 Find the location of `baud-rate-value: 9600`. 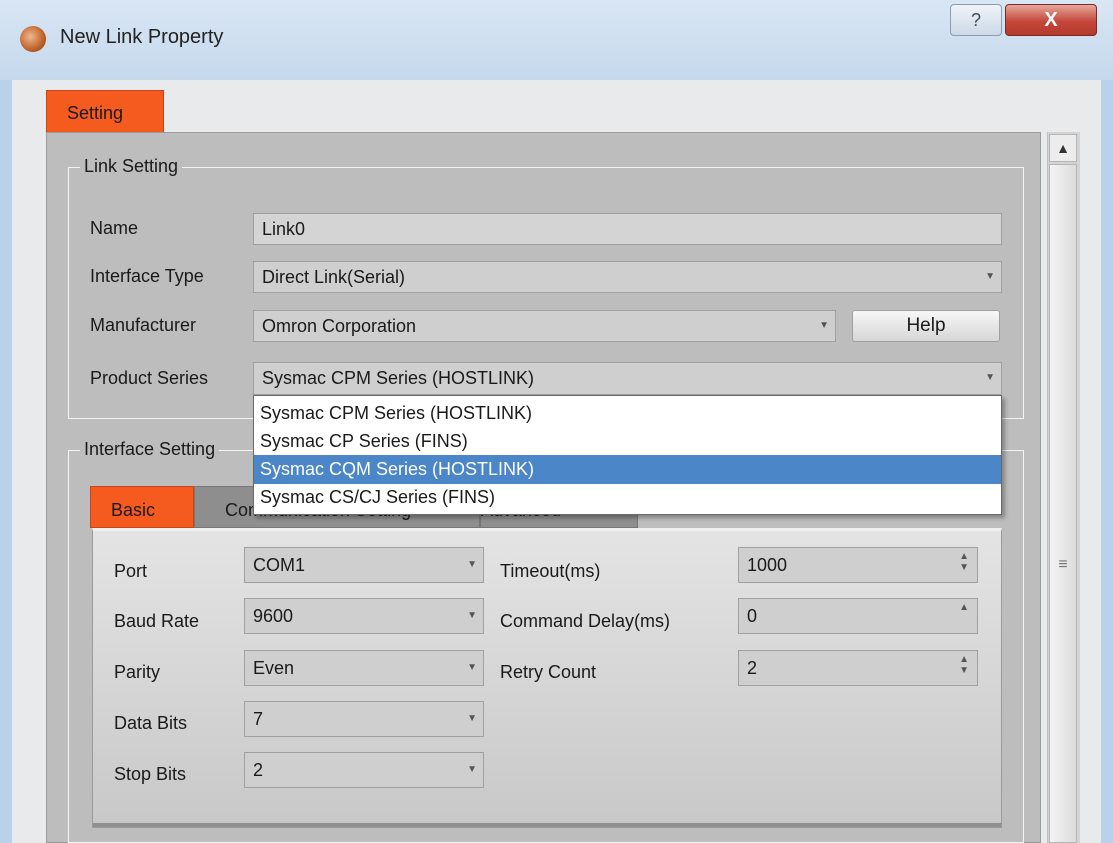

baud-rate-value: 9600 is located at coordinates (273, 616).